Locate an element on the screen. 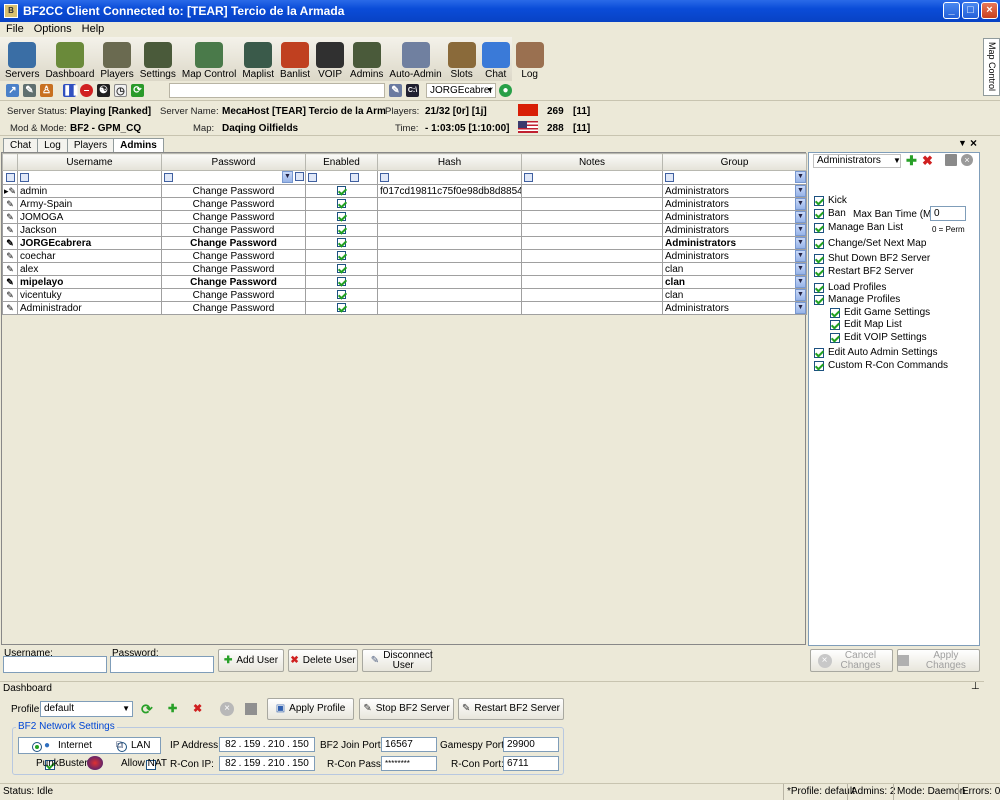  column-header-group: Group is located at coordinates (734, 162).